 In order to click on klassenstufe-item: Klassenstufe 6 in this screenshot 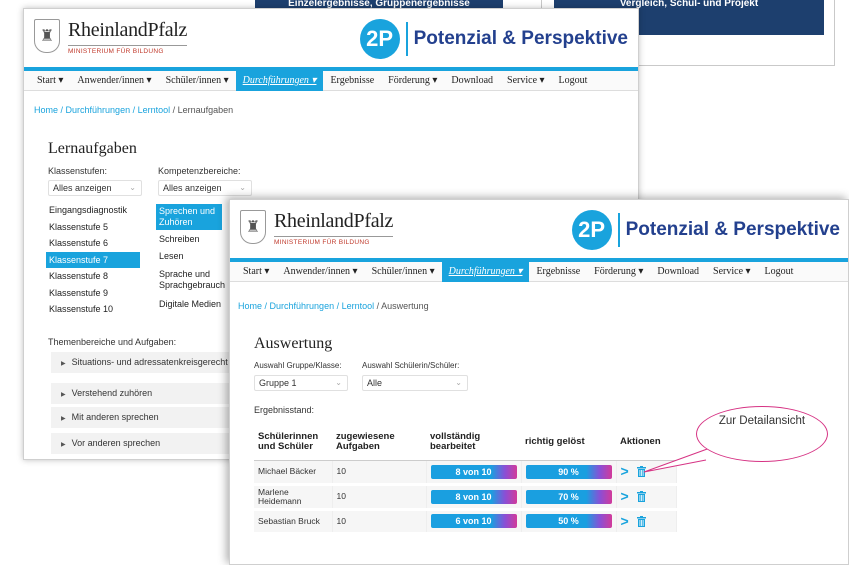, I will do `click(93, 243)`.